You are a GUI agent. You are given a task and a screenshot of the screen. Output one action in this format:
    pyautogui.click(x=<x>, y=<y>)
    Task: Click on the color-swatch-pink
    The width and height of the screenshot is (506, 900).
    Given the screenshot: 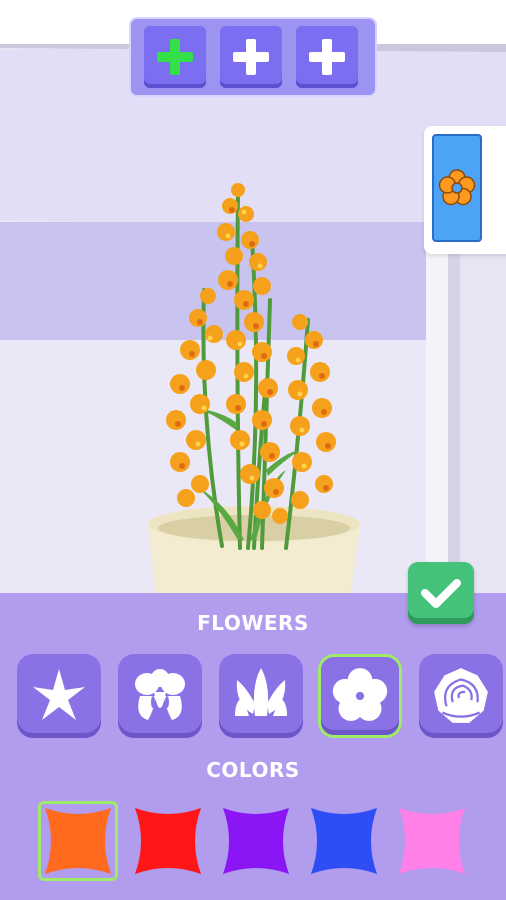 What is the action you would take?
    pyautogui.click(x=432, y=841)
    